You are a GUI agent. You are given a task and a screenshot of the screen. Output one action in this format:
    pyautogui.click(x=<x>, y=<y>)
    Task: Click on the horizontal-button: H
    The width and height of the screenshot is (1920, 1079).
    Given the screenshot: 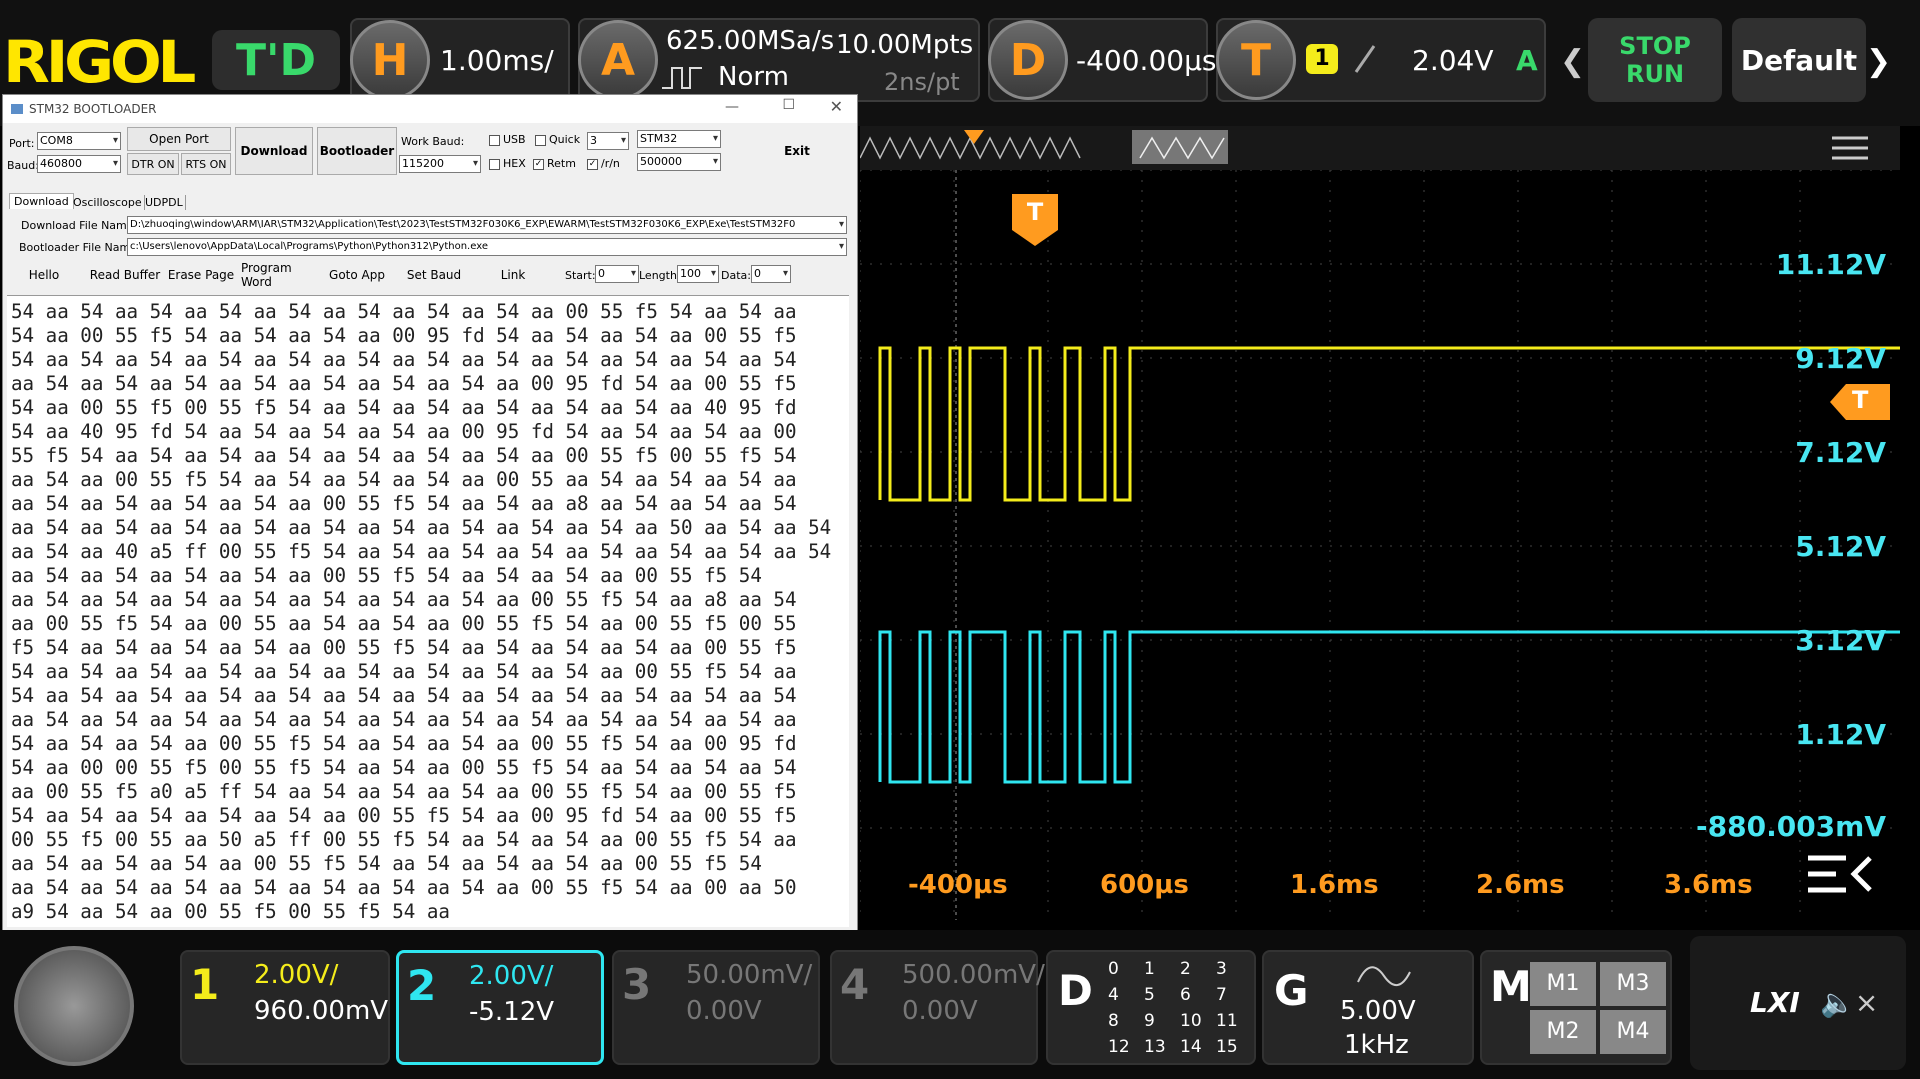 What is the action you would take?
    pyautogui.click(x=390, y=60)
    